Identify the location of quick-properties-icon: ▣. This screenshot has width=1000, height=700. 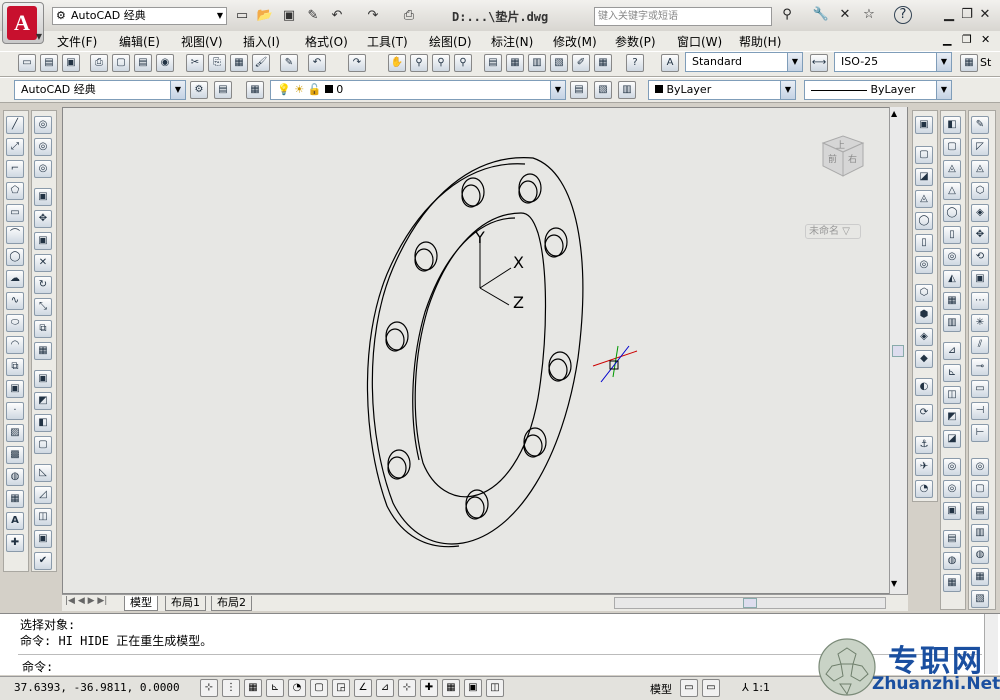
(473, 688).